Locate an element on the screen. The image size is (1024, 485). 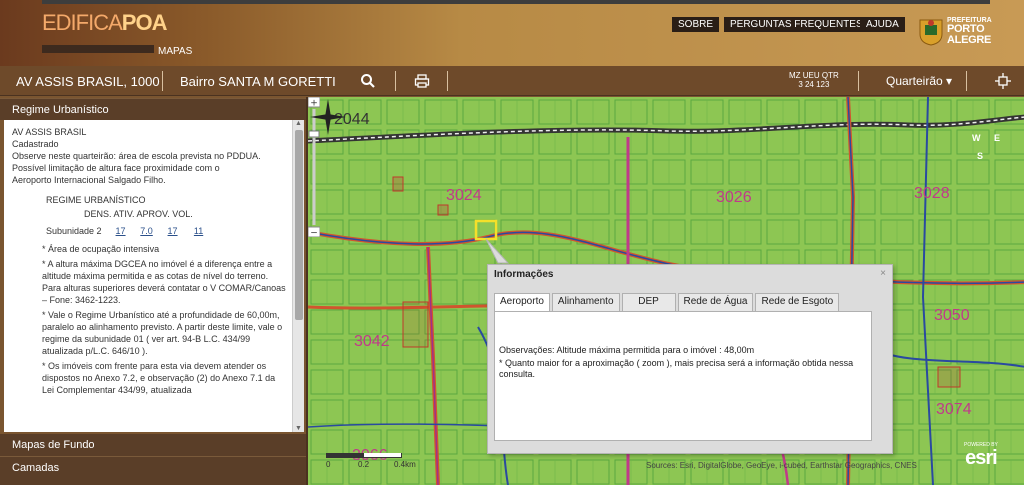
tab-rede-de-agua: Rede de Água is located at coordinates (715, 302).